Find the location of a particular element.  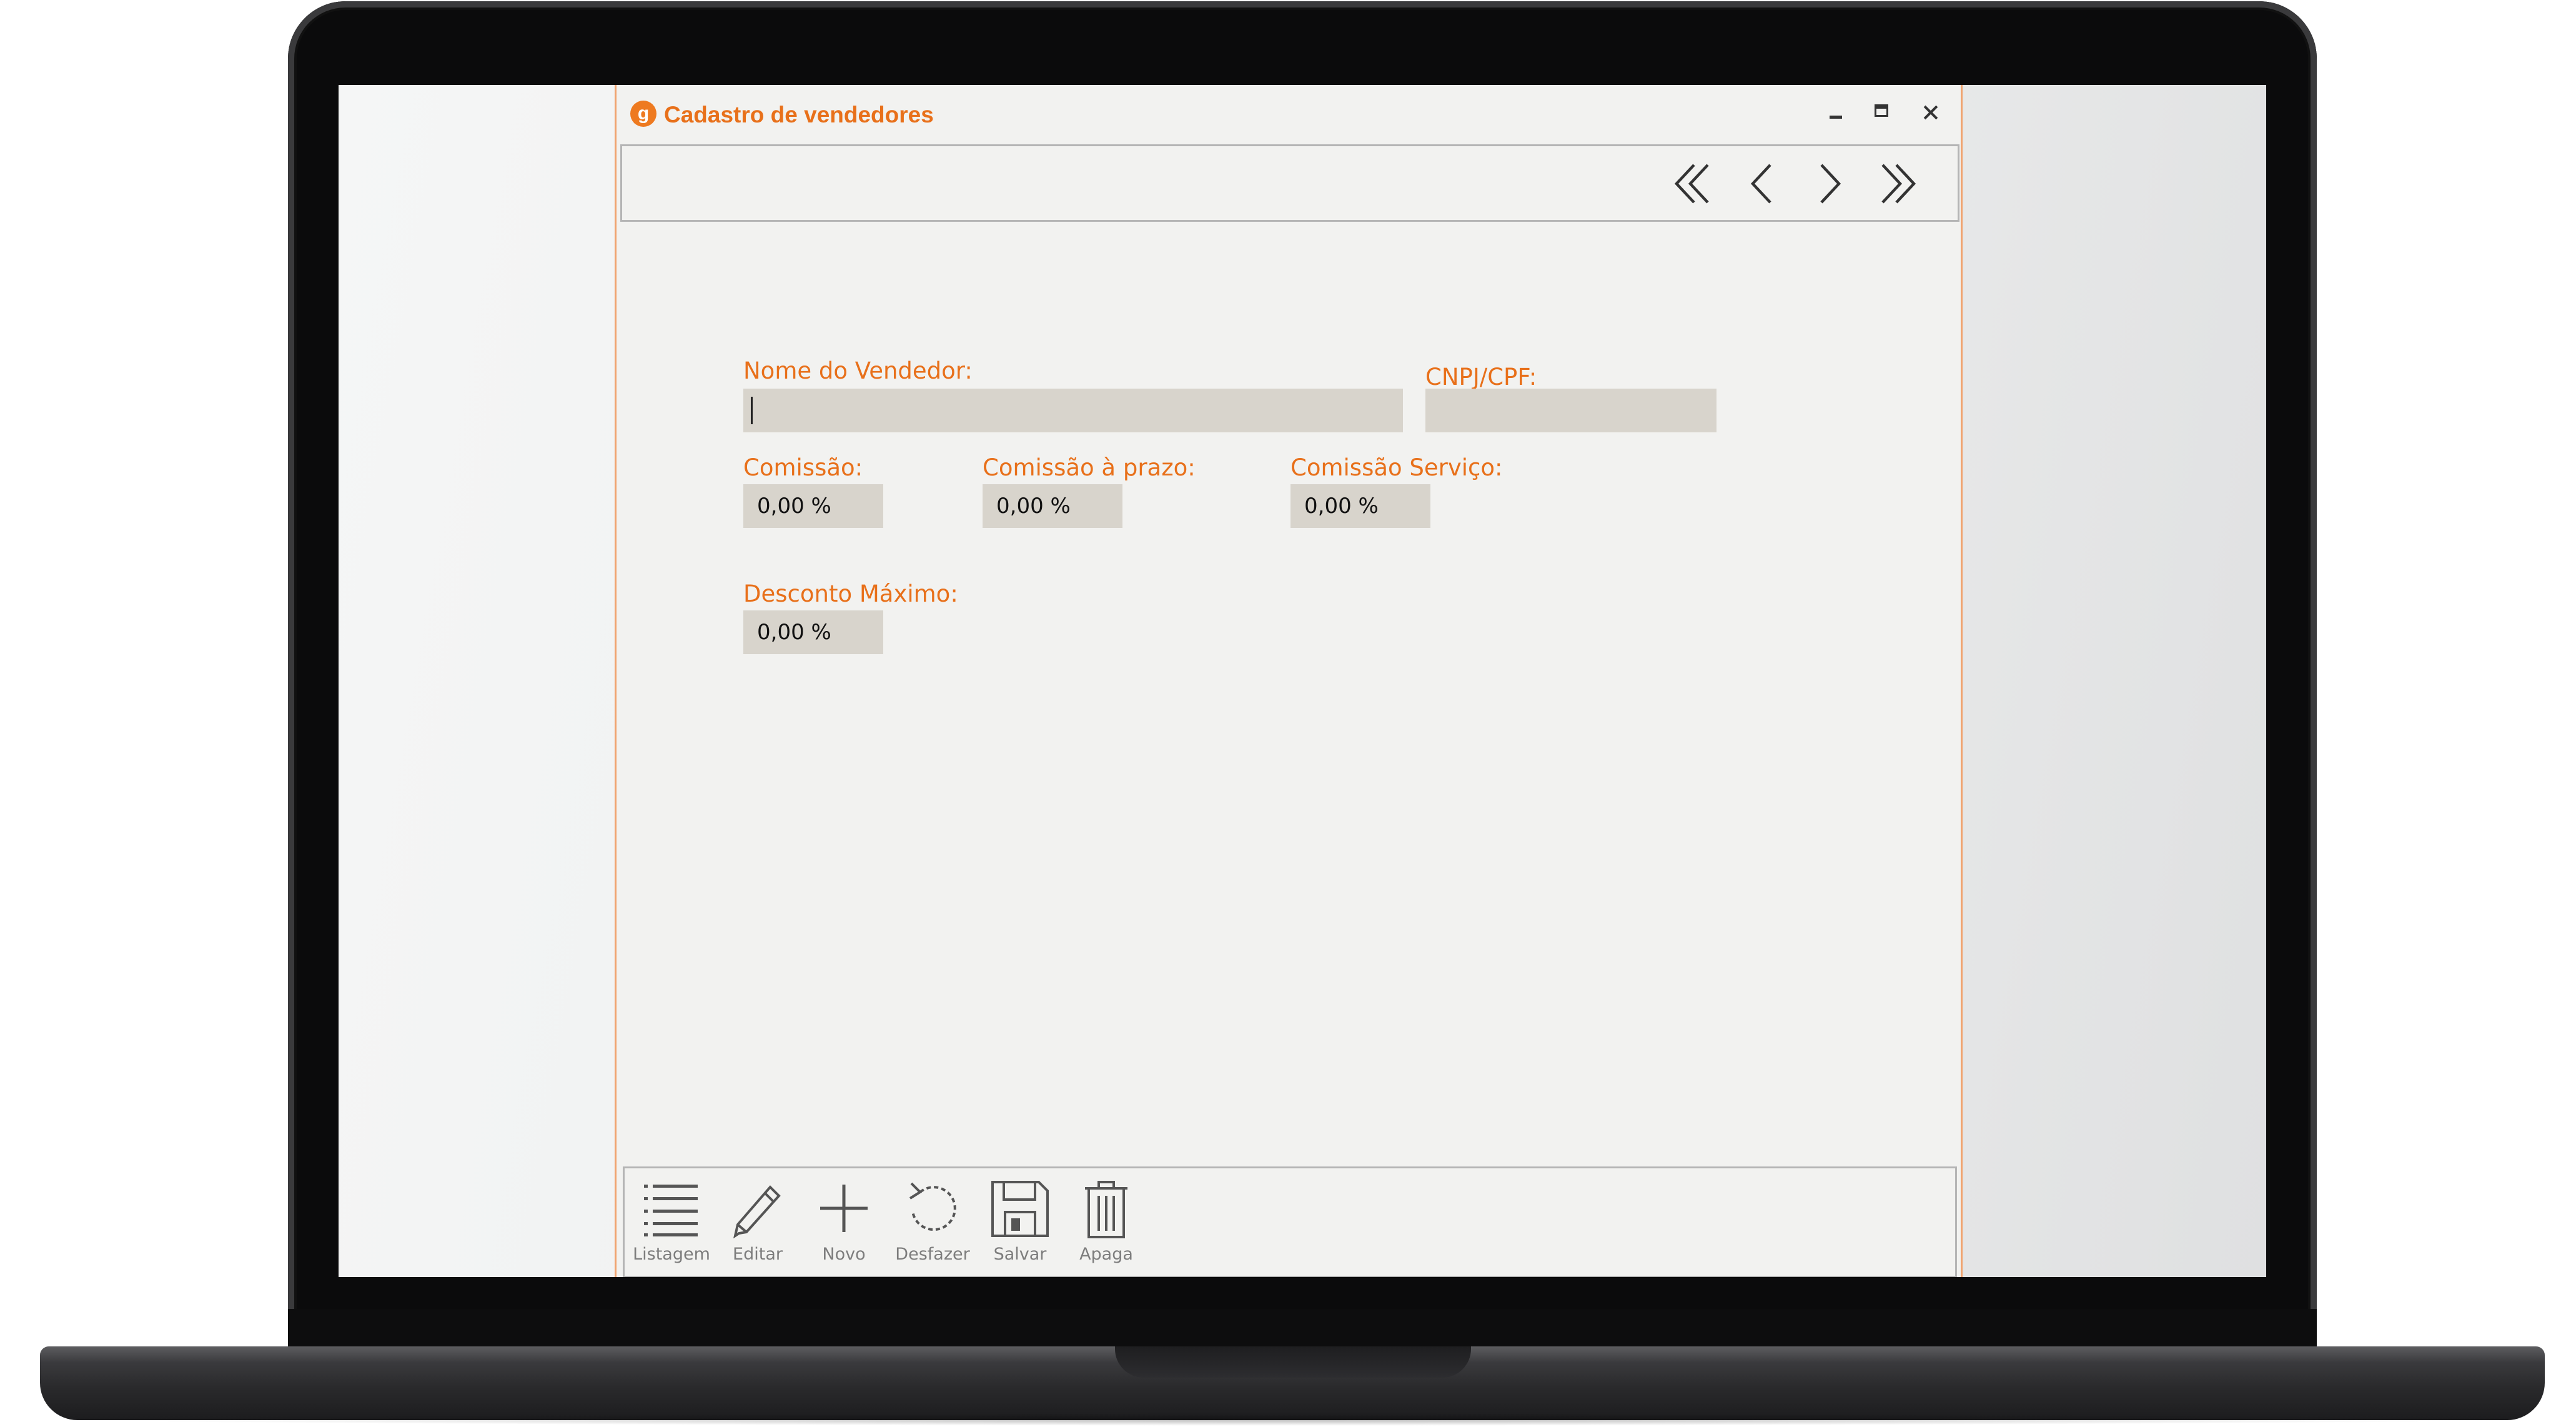

chevron-left-icon is located at coordinates (1760, 184).